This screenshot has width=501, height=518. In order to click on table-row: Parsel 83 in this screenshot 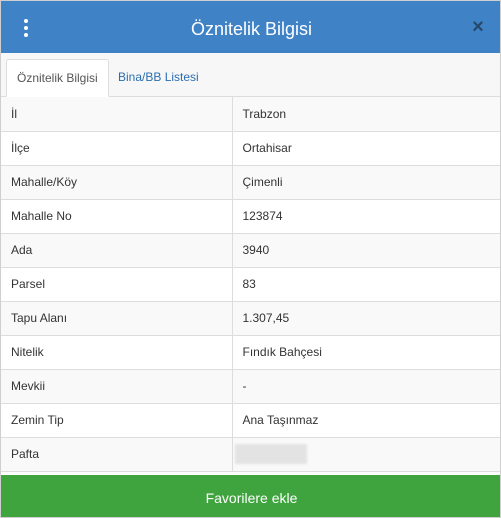, I will do `click(250, 284)`.